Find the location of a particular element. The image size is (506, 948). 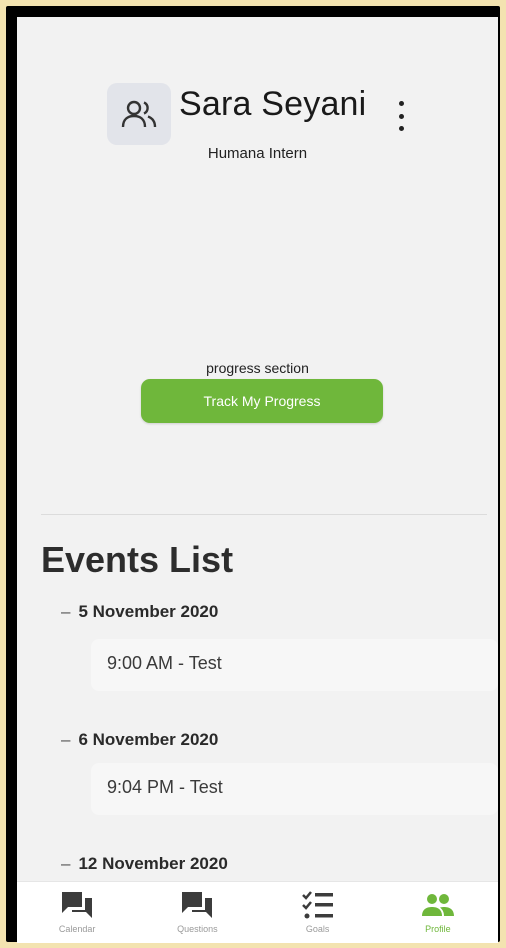

nav-item-calendar: Calendar is located at coordinates (77, 912).